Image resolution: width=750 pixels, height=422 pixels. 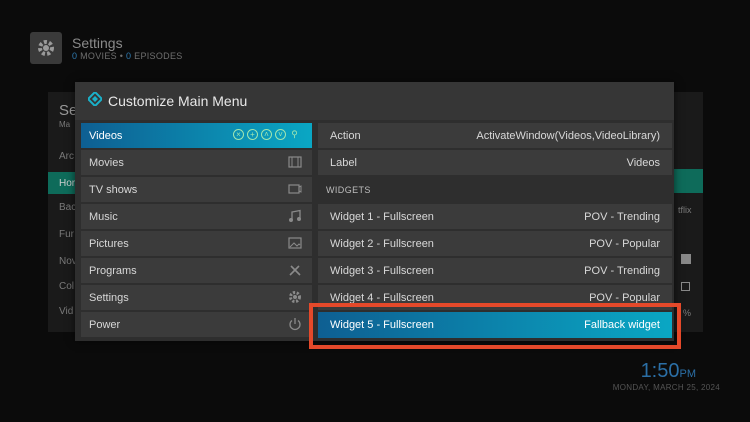 What do you see at coordinates (294, 134) in the screenshot?
I see `reset-icon: ⚲` at bounding box center [294, 134].